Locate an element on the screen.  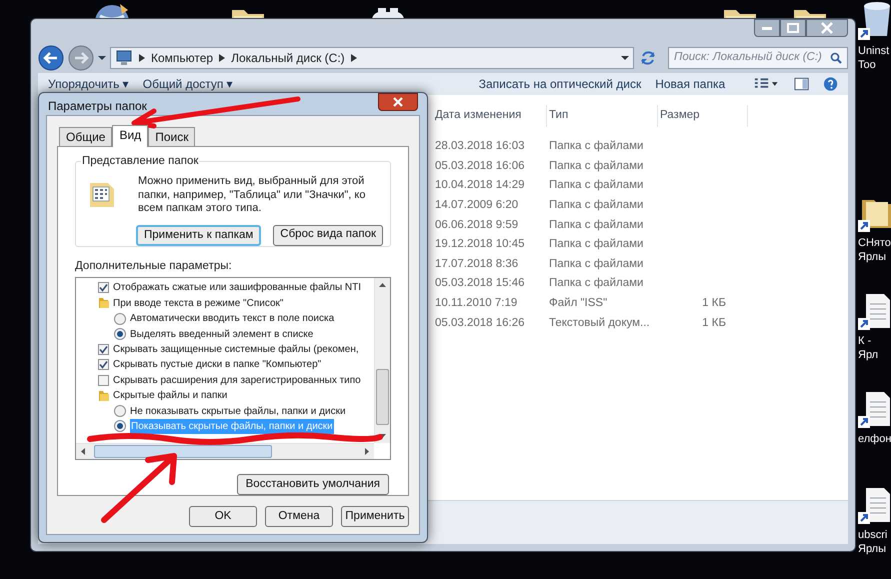
folder-view-button: Сброс вида папок is located at coordinates (328, 235).